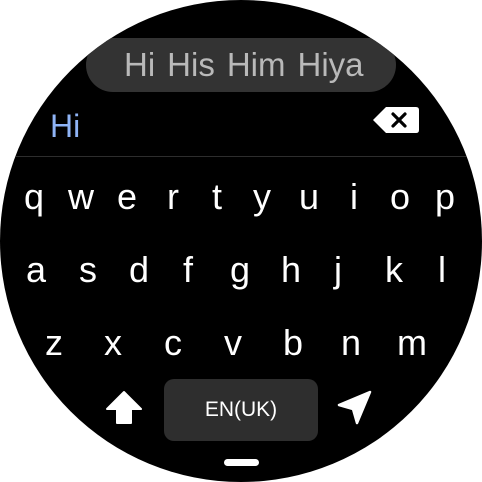 The image size is (482, 482). Describe the element at coordinates (338, 270) in the screenshot. I see `key-j: j` at that location.